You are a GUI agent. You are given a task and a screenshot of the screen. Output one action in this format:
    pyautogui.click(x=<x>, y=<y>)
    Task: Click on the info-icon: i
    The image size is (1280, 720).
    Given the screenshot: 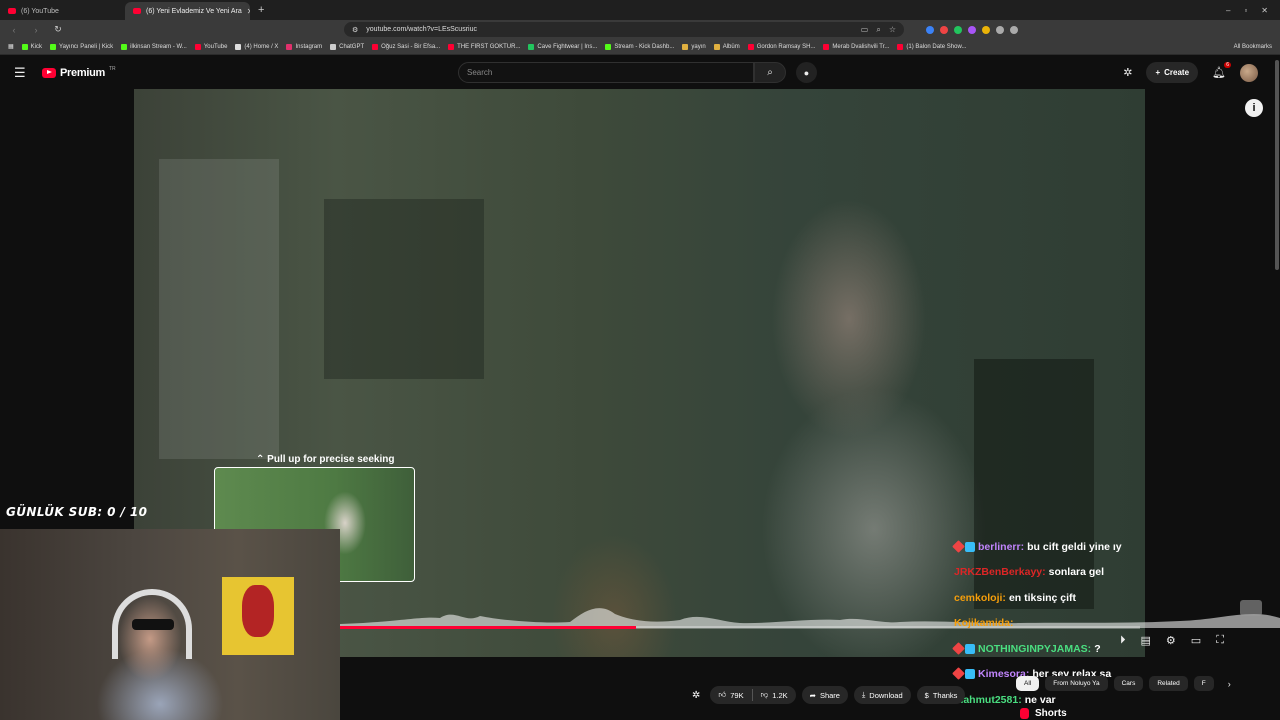 What is the action you would take?
    pyautogui.click(x=1254, y=108)
    